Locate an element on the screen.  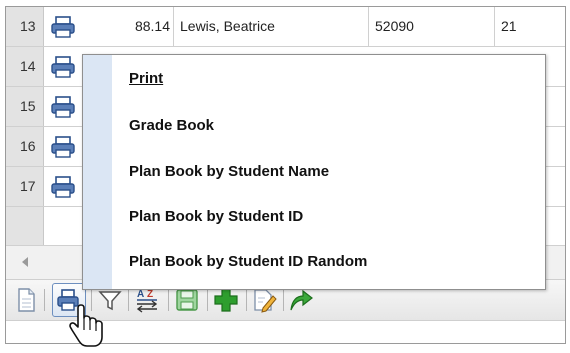
row-number: 16 is located at coordinates (25, 146).